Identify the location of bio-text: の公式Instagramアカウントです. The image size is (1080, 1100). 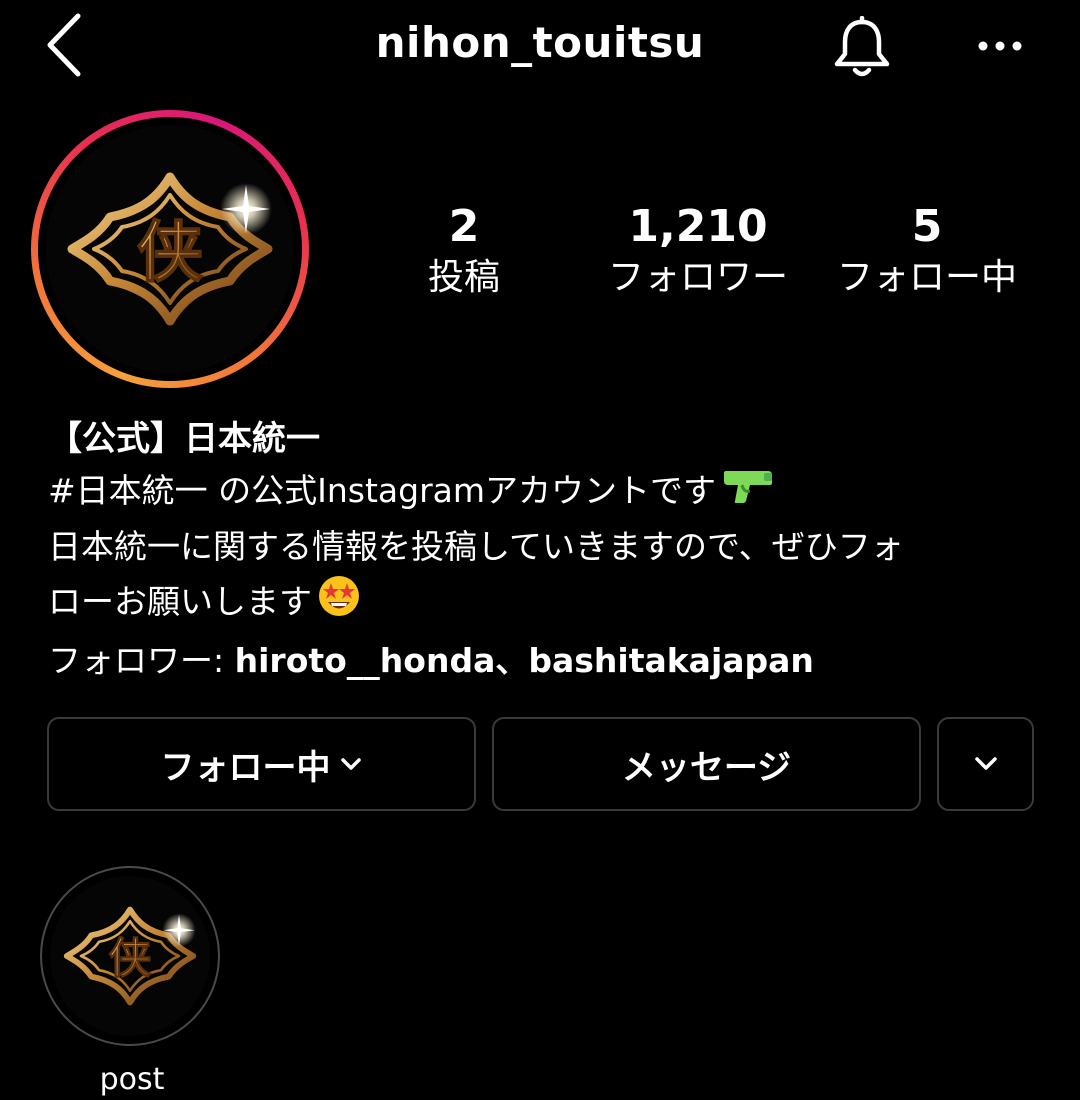
(462, 490).